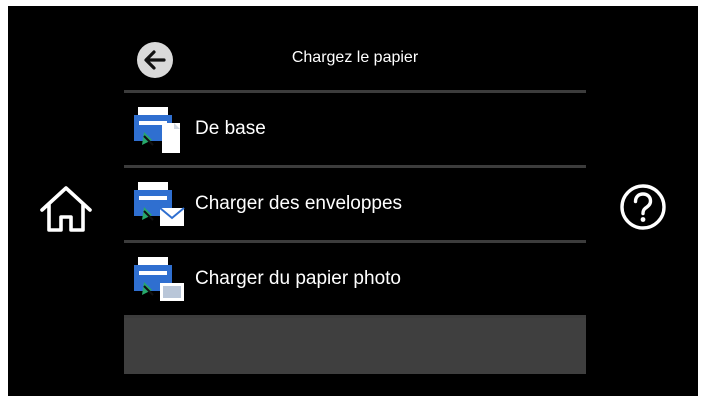  I want to click on menu-item-label: Charger des enveloppes, so click(299, 203).